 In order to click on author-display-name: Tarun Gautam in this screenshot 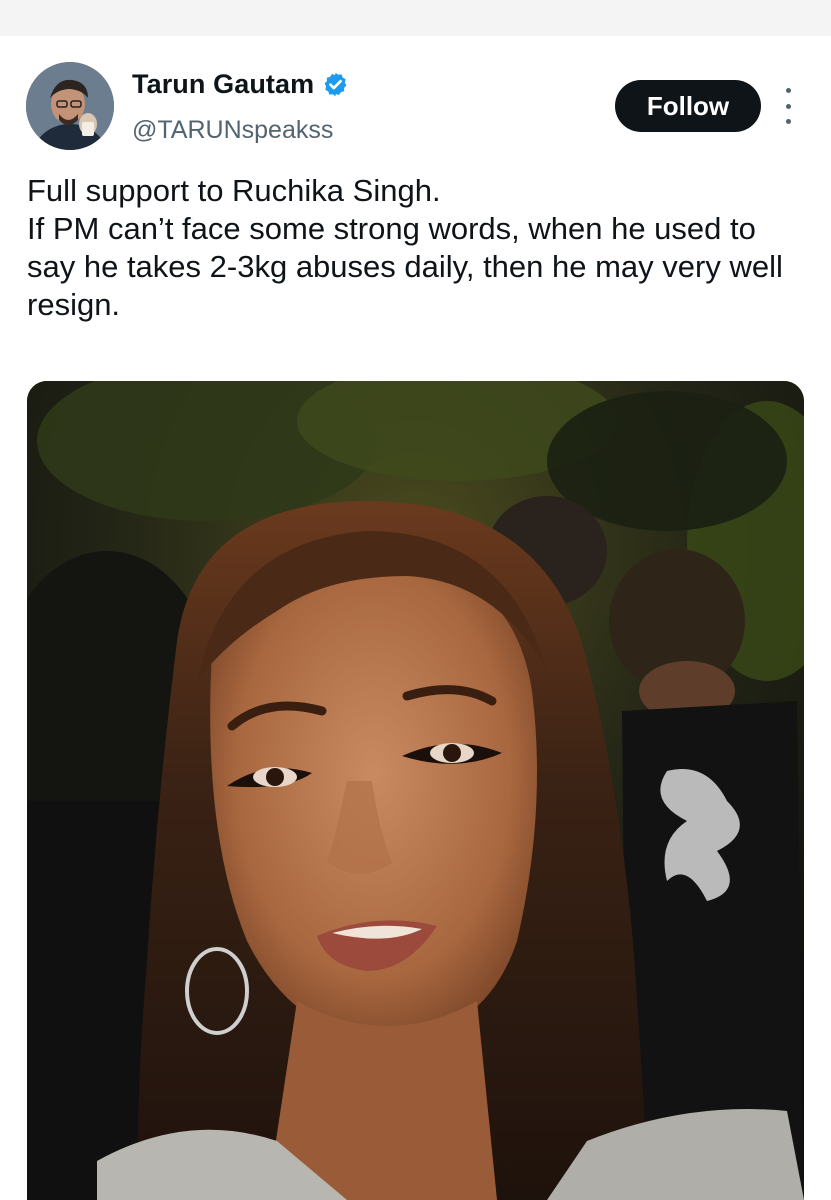, I will do `click(223, 84)`.